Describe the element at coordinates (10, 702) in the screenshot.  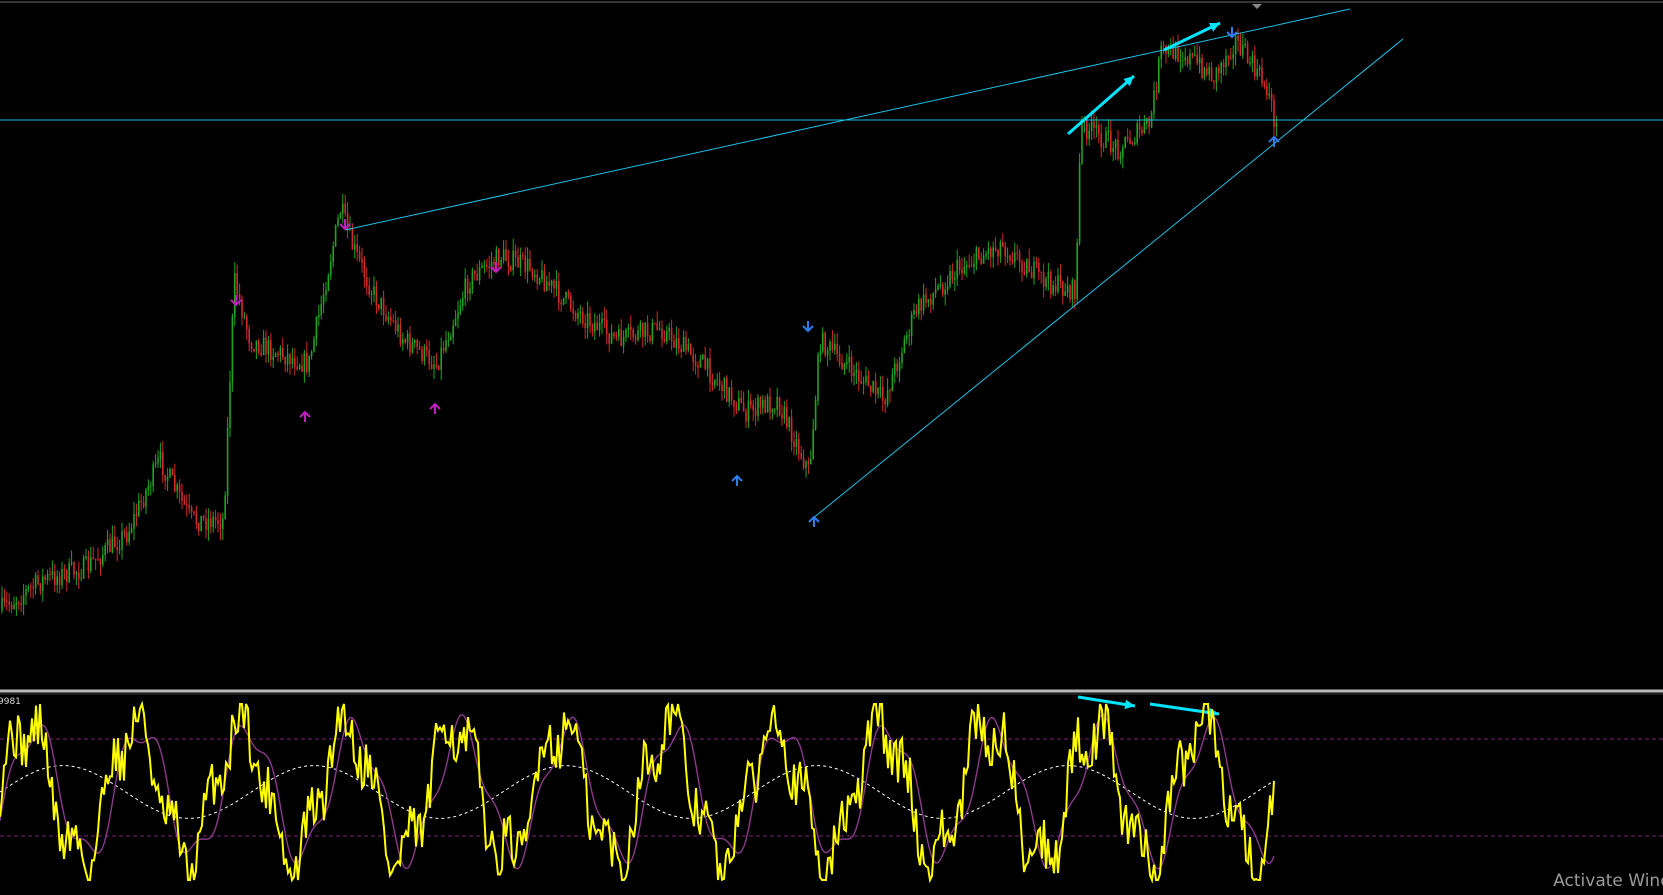
I see `indicator-value-label: 9981` at that location.